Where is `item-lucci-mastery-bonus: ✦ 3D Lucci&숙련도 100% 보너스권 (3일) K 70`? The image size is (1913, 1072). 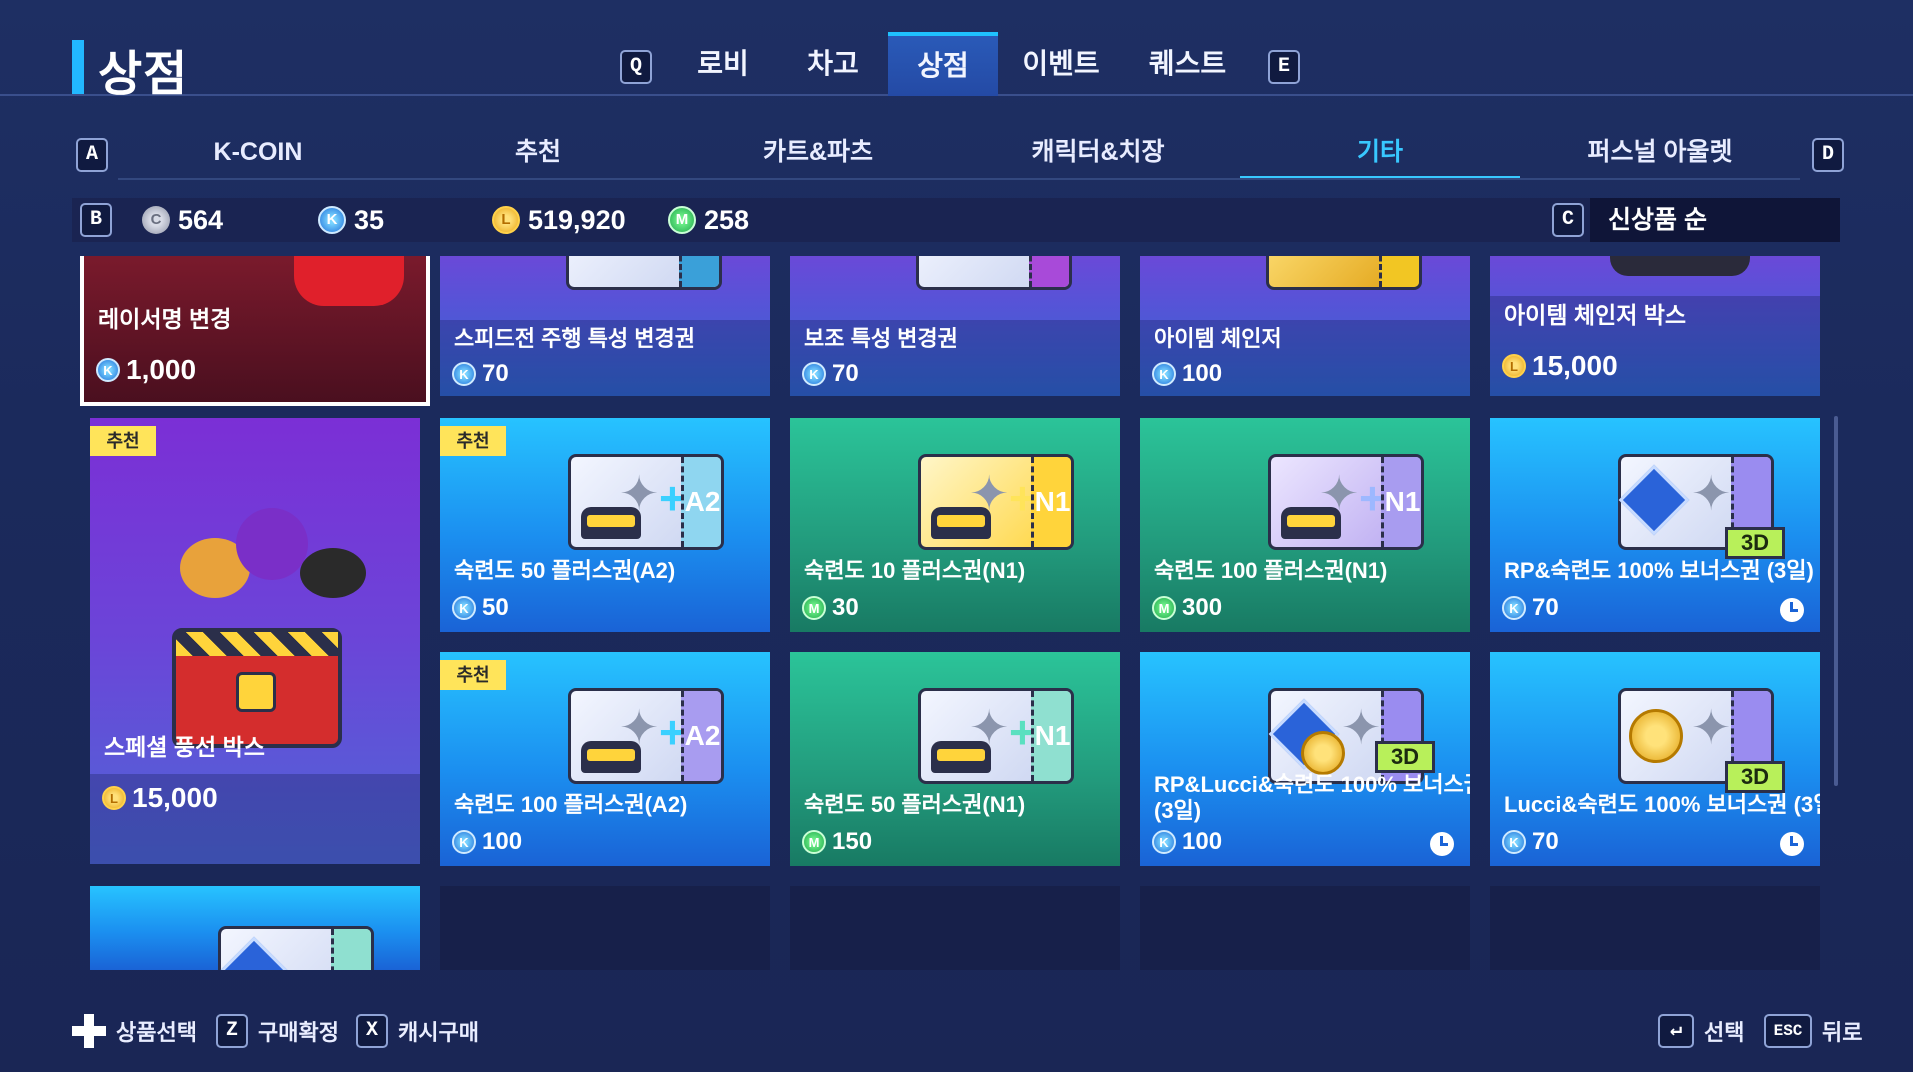
item-lucci-mastery-bonus: ✦ 3D Lucci&숙련도 100% 보너스권 (3일) K 70 is located at coordinates (1655, 759).